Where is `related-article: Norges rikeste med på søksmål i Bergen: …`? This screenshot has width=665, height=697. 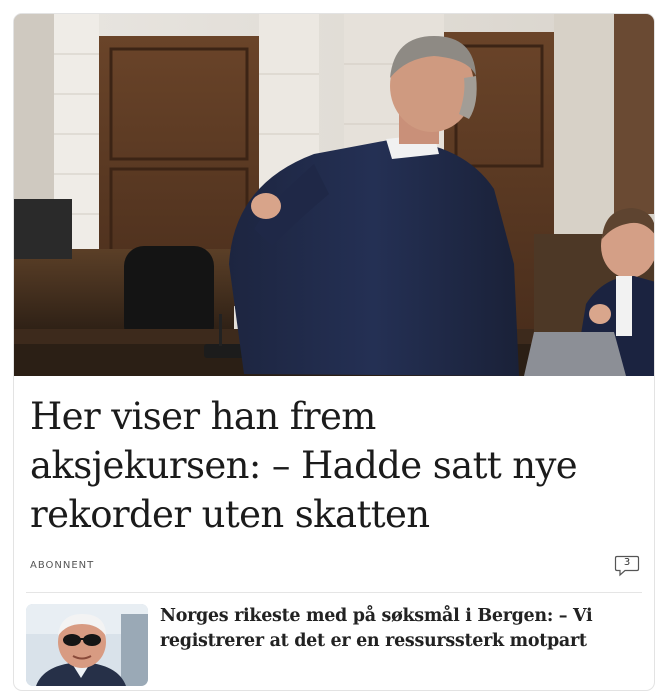
related-article: Norges rikeste med på søksmål i Bergen: … is located at coordinates (334, 646).